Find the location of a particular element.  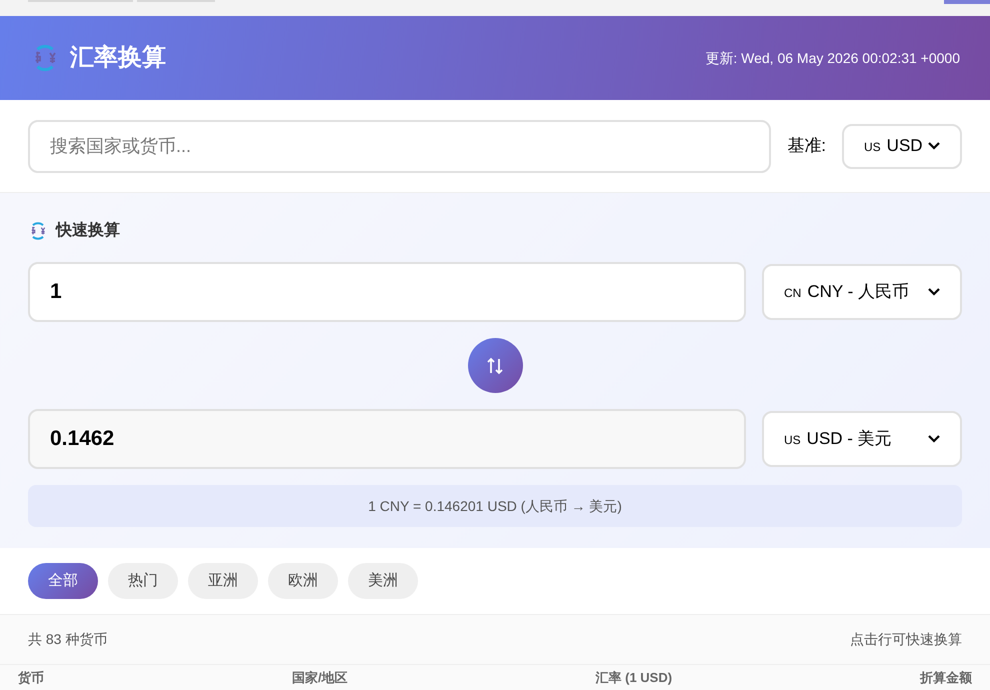

filter-tab: 亚洲 is located at coordinates (223, 581).